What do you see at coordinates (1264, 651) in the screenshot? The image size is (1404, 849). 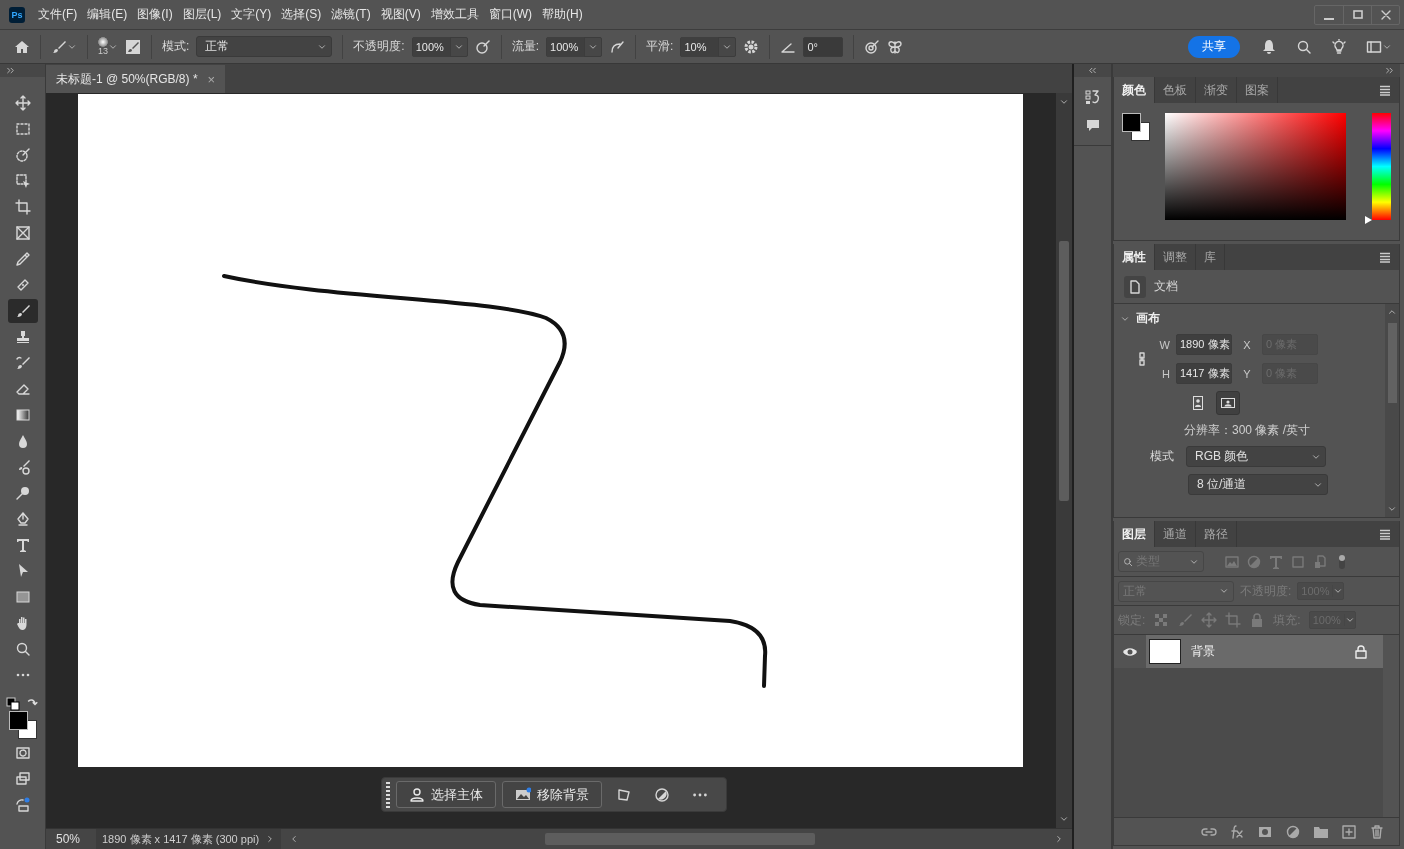 I see `layer-row: 背景` at bounding box center [1264, 651].